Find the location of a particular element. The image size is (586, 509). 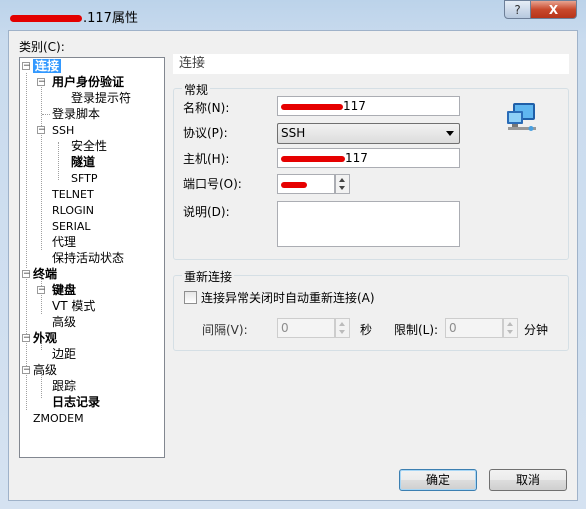

limit-spinner is located at coordinates (510, 328).